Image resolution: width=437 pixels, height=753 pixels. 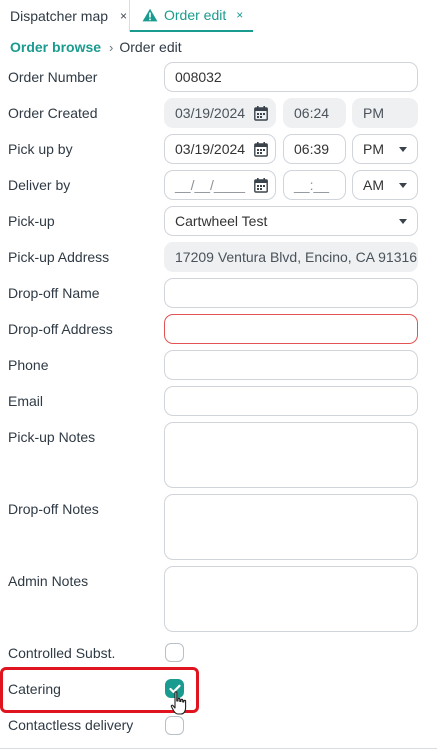 I want to click on pick-up-address-label: Pick-up Address, so click(x=59, y=257).